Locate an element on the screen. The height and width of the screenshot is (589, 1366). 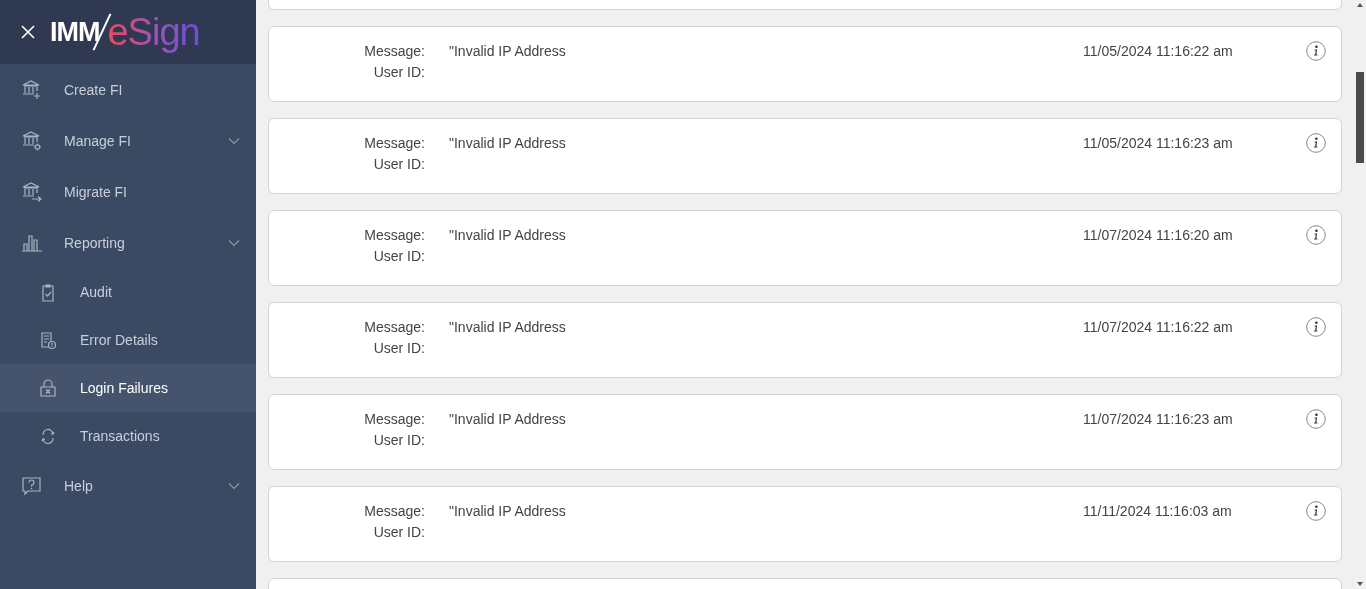
nav-subitem: Transactions is located at coordinates (128, 436).